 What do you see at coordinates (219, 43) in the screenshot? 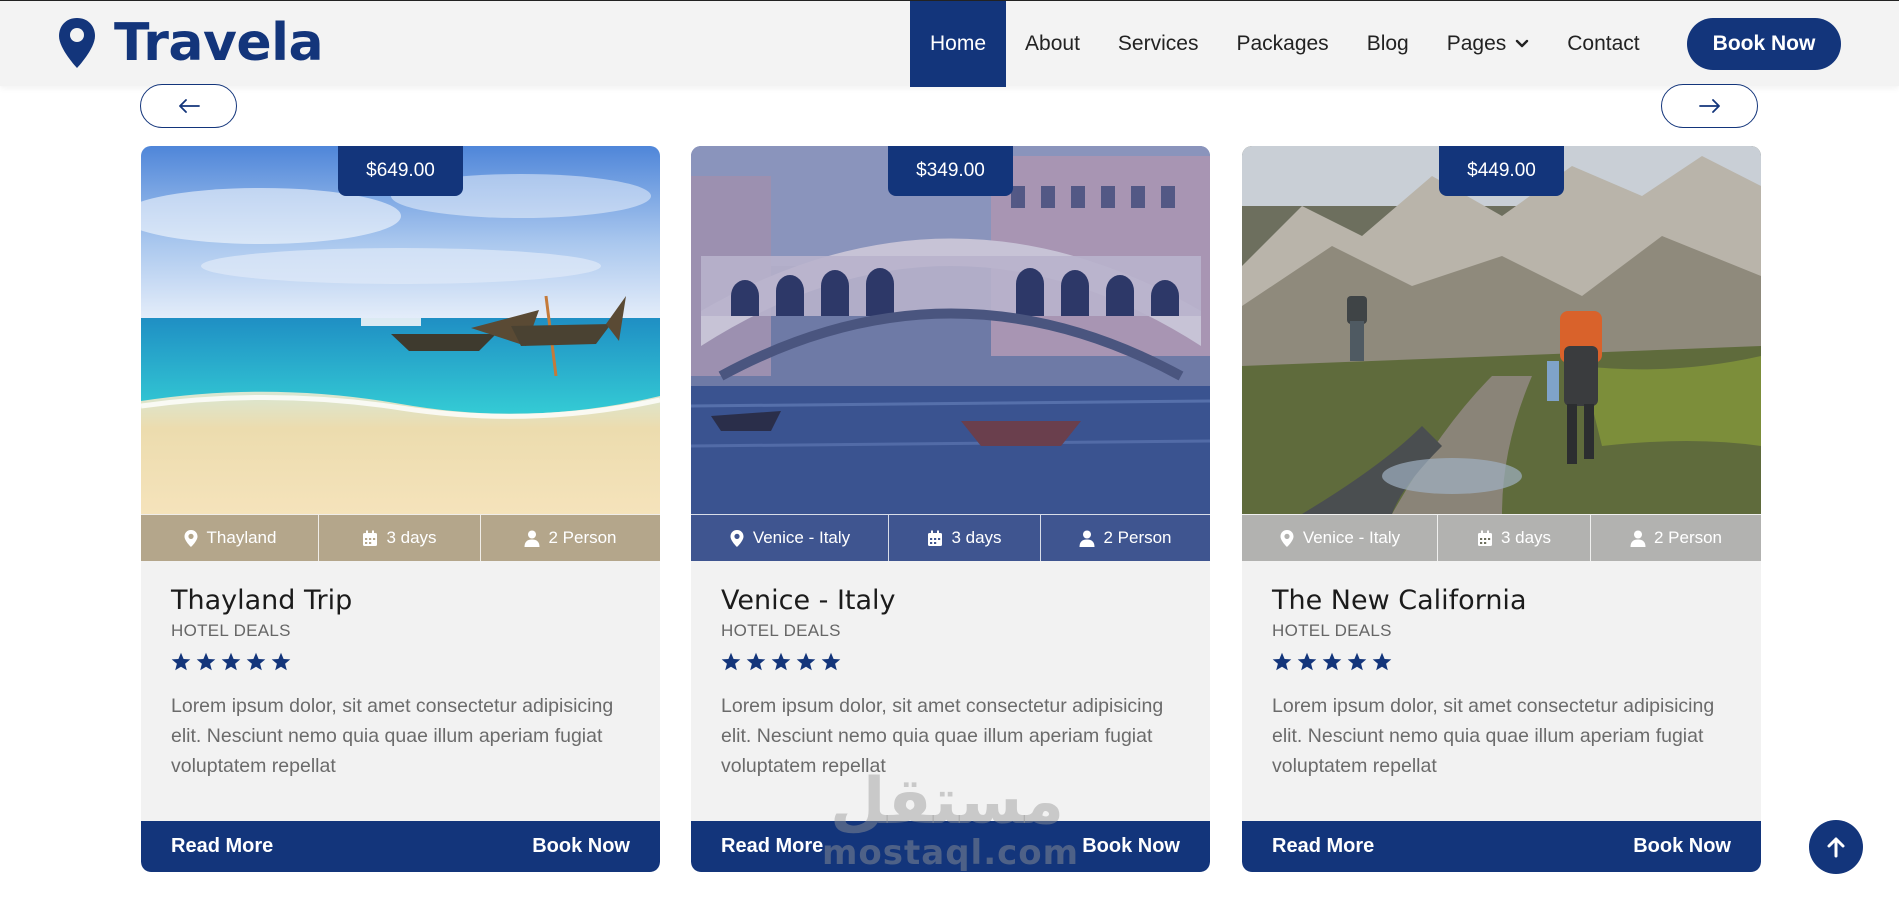
I see `brand-name: Travela` at bounding box center [219, 43].